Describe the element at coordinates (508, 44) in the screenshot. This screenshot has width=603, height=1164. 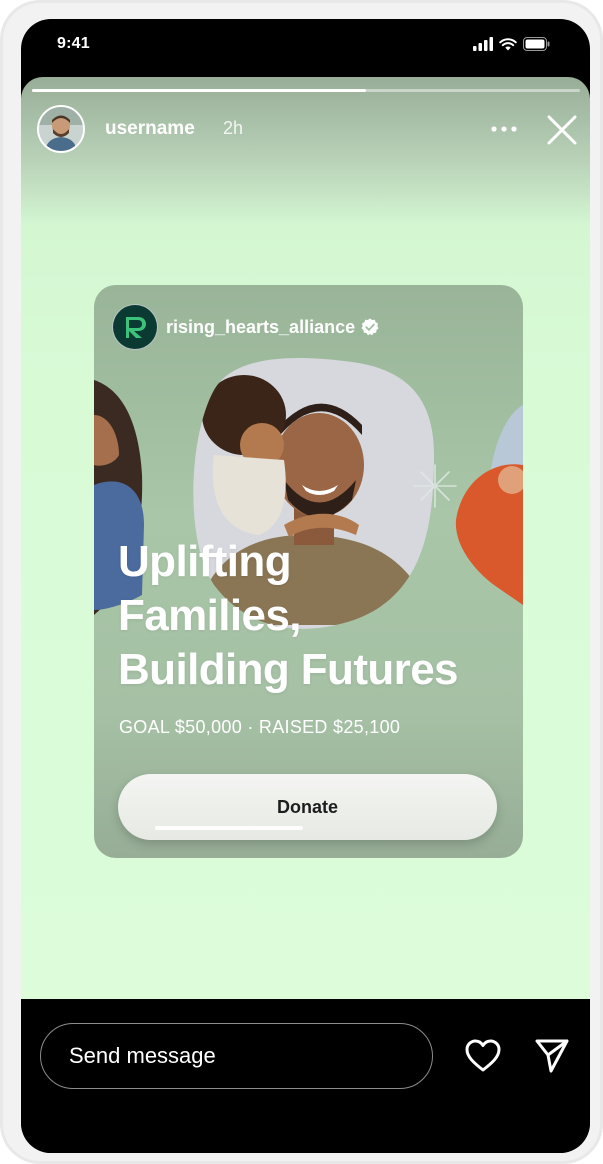
I see `wifi-icon` at that location.